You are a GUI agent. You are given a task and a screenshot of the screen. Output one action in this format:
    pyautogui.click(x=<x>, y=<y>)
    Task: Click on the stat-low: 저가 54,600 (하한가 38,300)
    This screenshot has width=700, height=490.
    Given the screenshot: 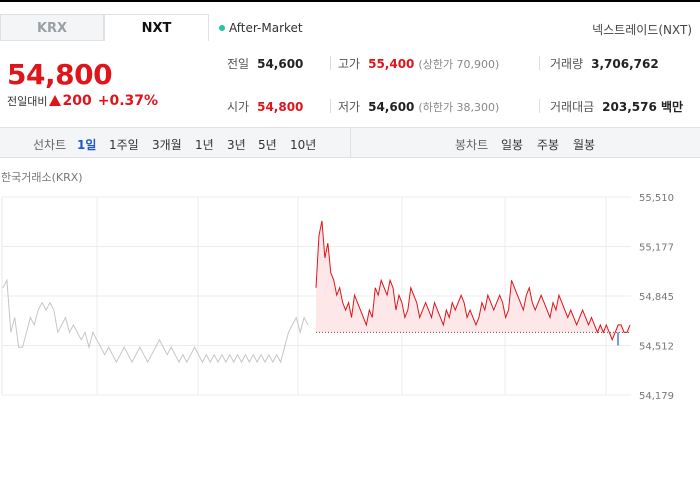 What is the action you would take?
    pyautogui.click(x=418, y=106)
    